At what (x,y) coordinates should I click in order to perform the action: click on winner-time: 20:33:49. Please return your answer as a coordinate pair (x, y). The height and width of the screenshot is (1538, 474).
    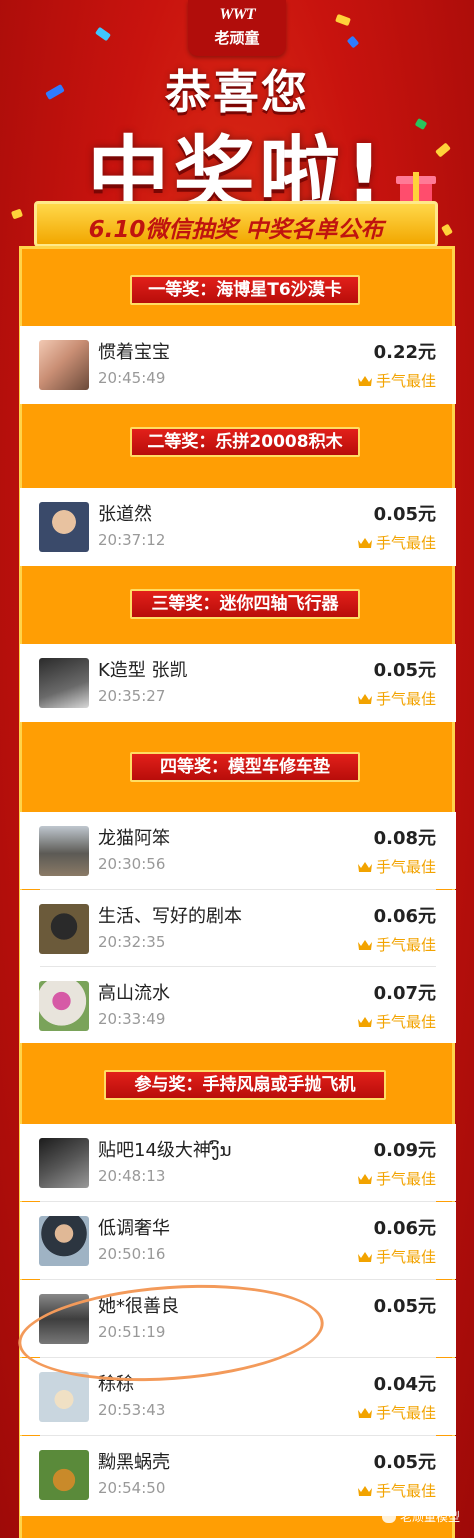
    Looking at the image, I should click on (132, 1019).